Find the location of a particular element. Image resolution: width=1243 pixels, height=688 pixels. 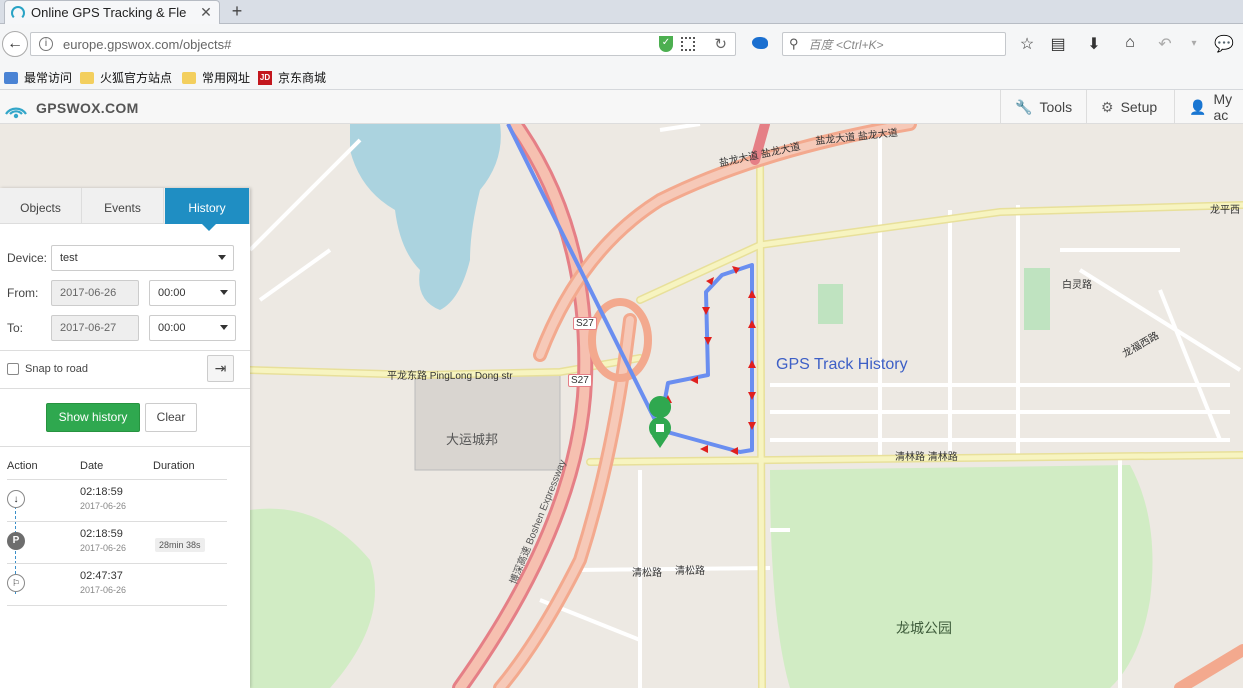

home-icon: ⌂ is located at coordinates (1130, 43).